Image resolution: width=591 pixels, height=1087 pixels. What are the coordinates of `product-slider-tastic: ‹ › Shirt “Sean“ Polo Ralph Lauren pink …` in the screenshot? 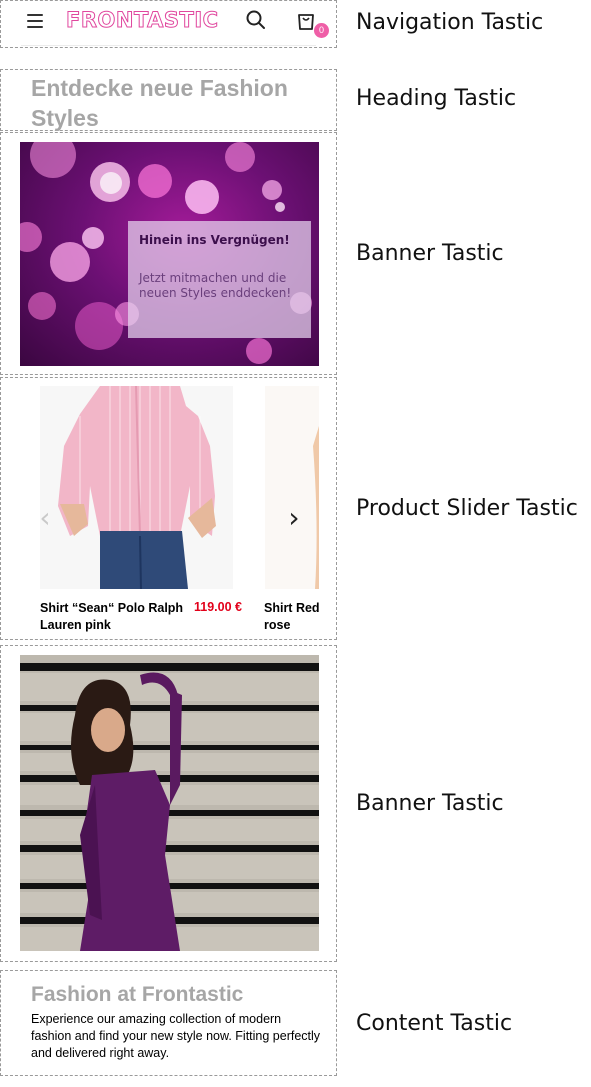 It's located at (168, 508).